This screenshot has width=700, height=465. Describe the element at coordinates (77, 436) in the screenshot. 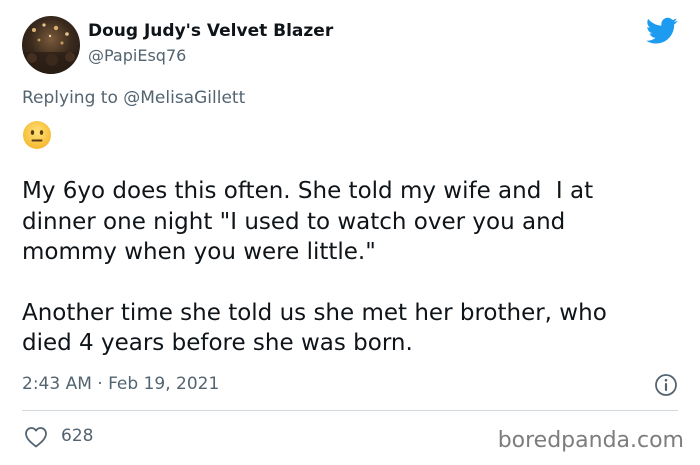

I see `like-count: 628` at that location.